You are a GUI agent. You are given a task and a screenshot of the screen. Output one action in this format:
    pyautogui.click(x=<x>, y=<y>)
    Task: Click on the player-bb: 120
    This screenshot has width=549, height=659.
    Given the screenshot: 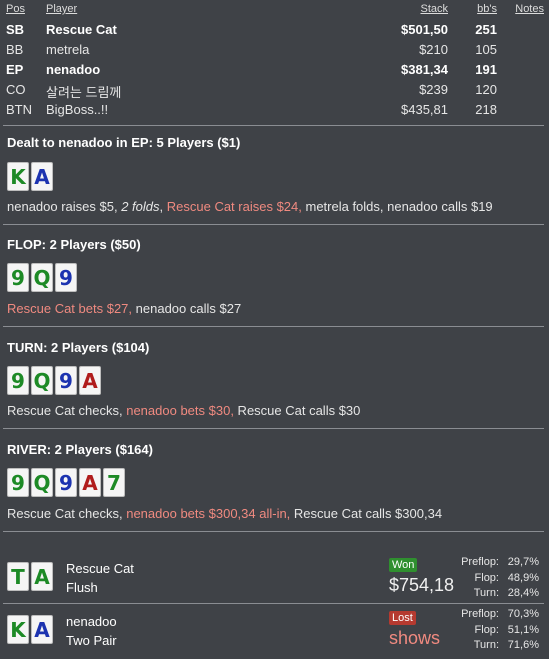 What is the action you would take?
    pyautogui.click(x=486, y=89)
    